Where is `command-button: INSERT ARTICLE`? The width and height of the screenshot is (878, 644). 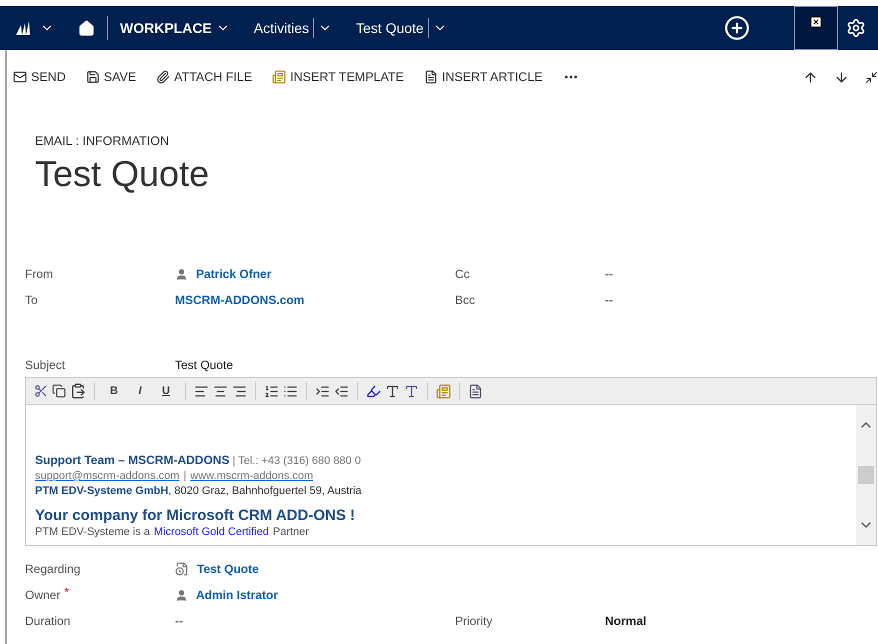
command-button: INSERT ARTICLE is located at coordinates (483, 77).